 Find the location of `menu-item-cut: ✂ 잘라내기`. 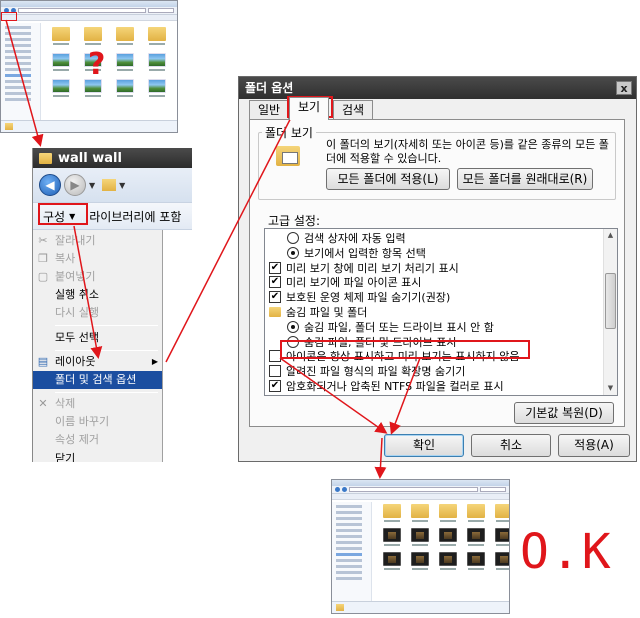

menu-item-cut: ✂ 잘라내기 is located at coordinates (97, 241).